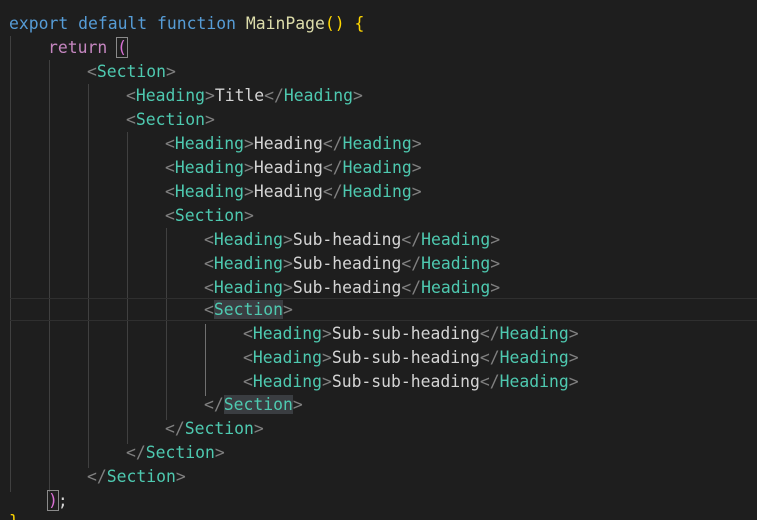 Image resolution: width=757 pixels, height=520 pixels. Describe the element at coordinates (411, 358) in the screenshot. I see `code-line-15: <Heading>Sub-sub-heading</Heading>` at that location.